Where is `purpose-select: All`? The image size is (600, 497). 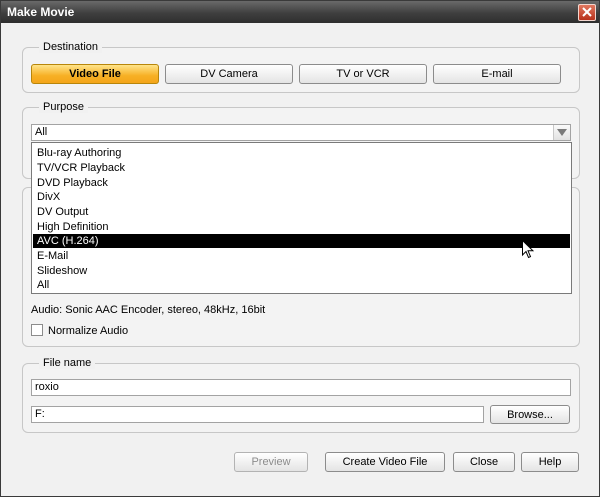 purpose-select: All is located at coordinates (301, 132).